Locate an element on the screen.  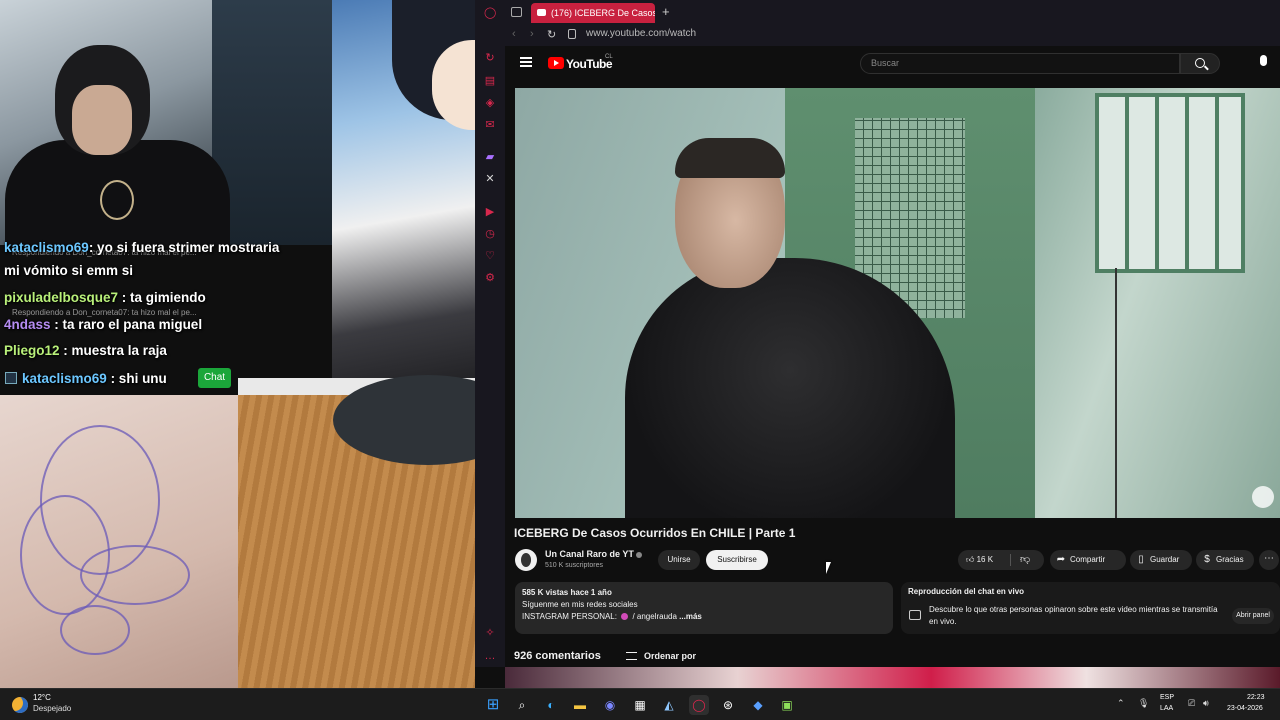
back-icon: ‹ is located at coordinates (514, 34).